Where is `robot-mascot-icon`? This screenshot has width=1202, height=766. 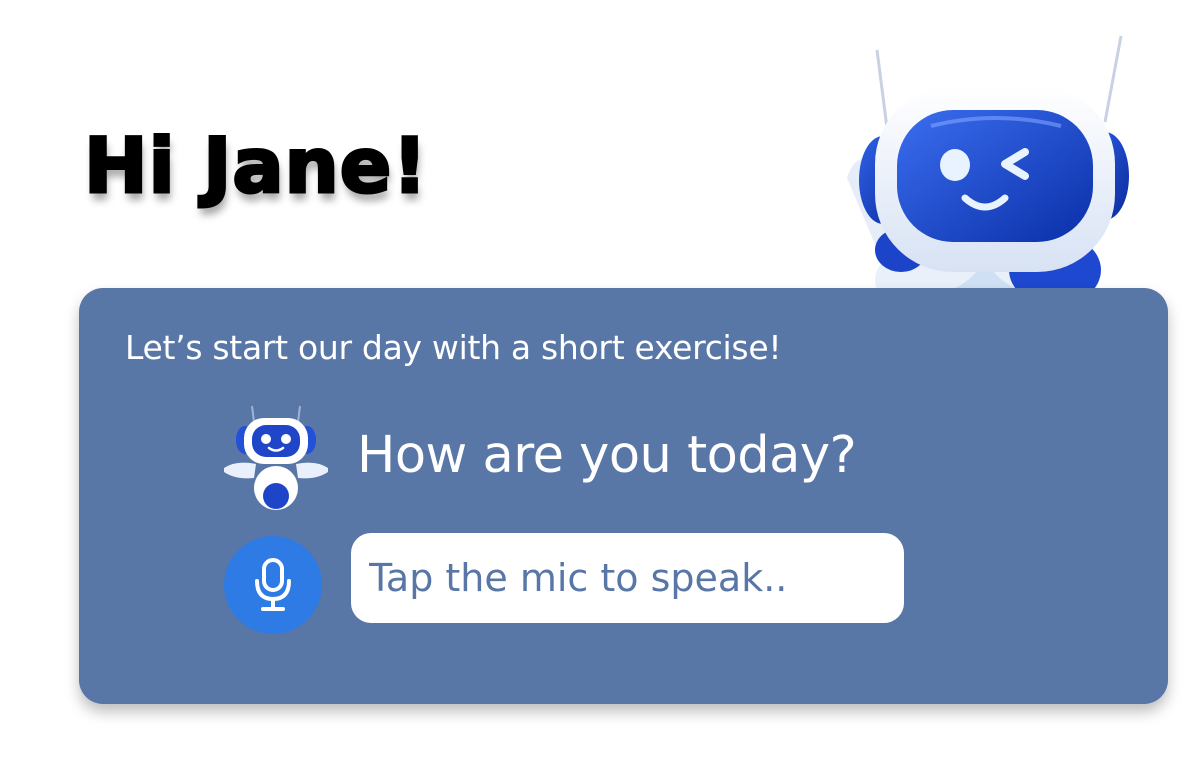 robot-mascot-icon is located at coordinates (988, 163).